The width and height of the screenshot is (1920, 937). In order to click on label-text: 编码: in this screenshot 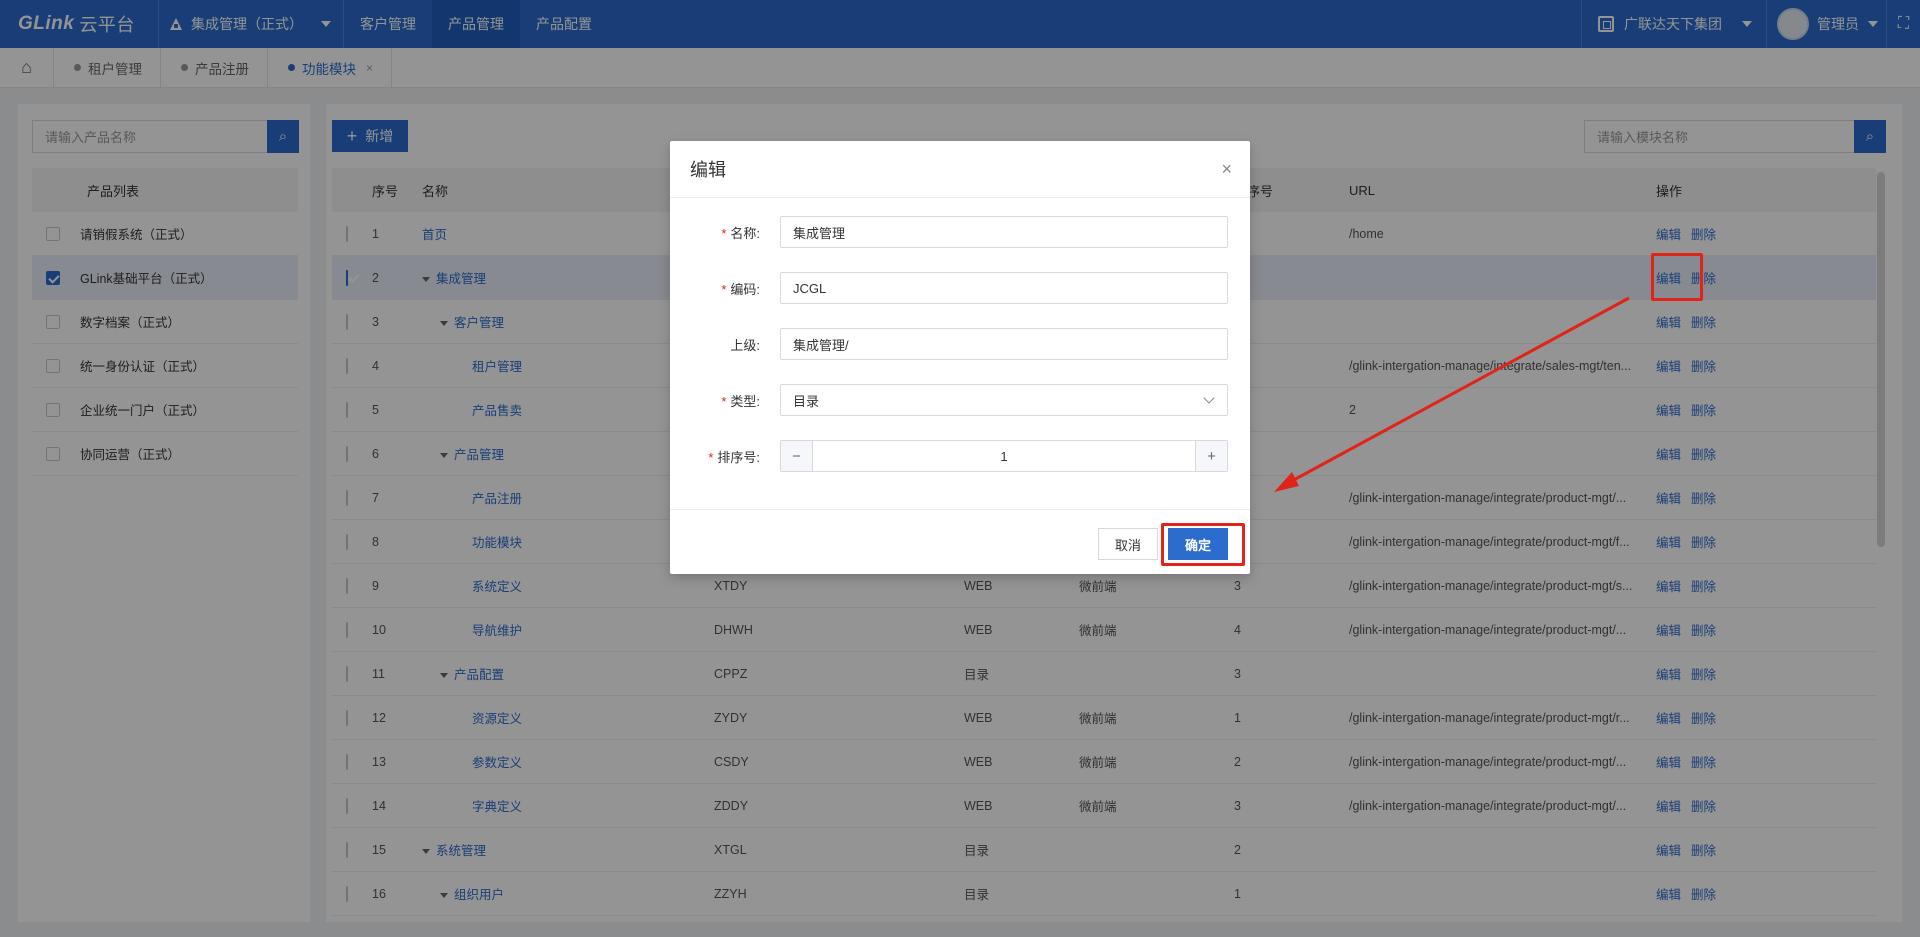, I will do `click(745, 289)`.